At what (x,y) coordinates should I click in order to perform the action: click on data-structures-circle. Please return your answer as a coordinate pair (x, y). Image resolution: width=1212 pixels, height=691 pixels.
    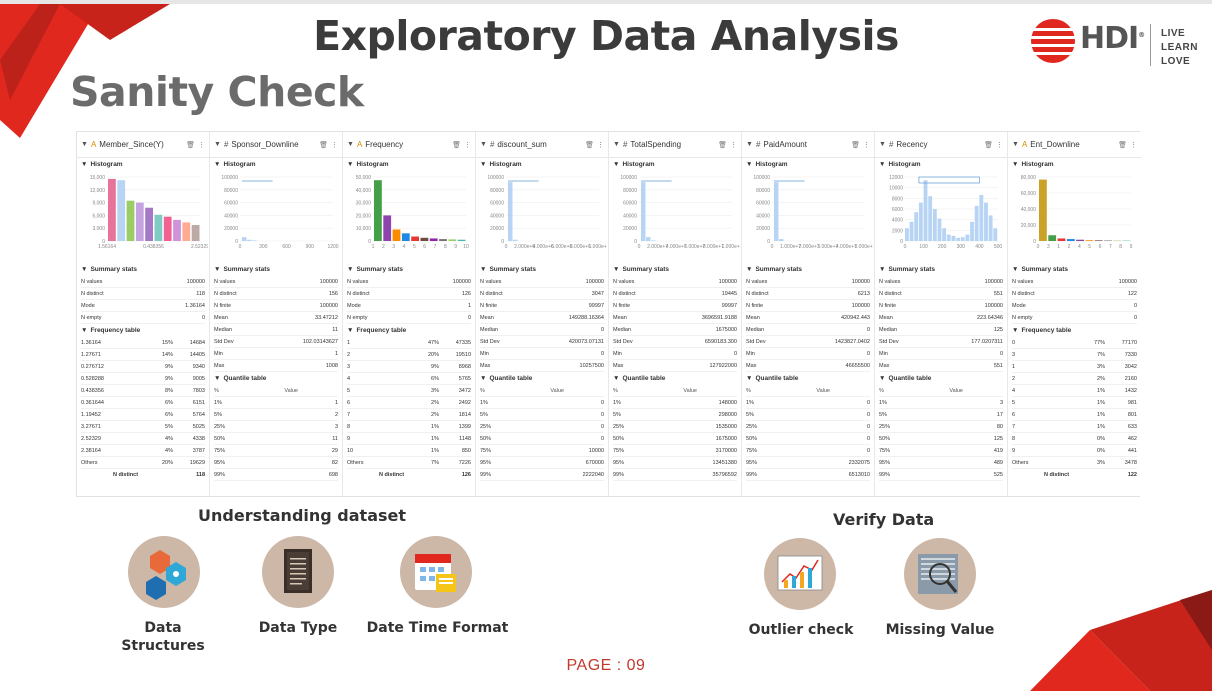
    Looking at the image, I should click on (164, 572).